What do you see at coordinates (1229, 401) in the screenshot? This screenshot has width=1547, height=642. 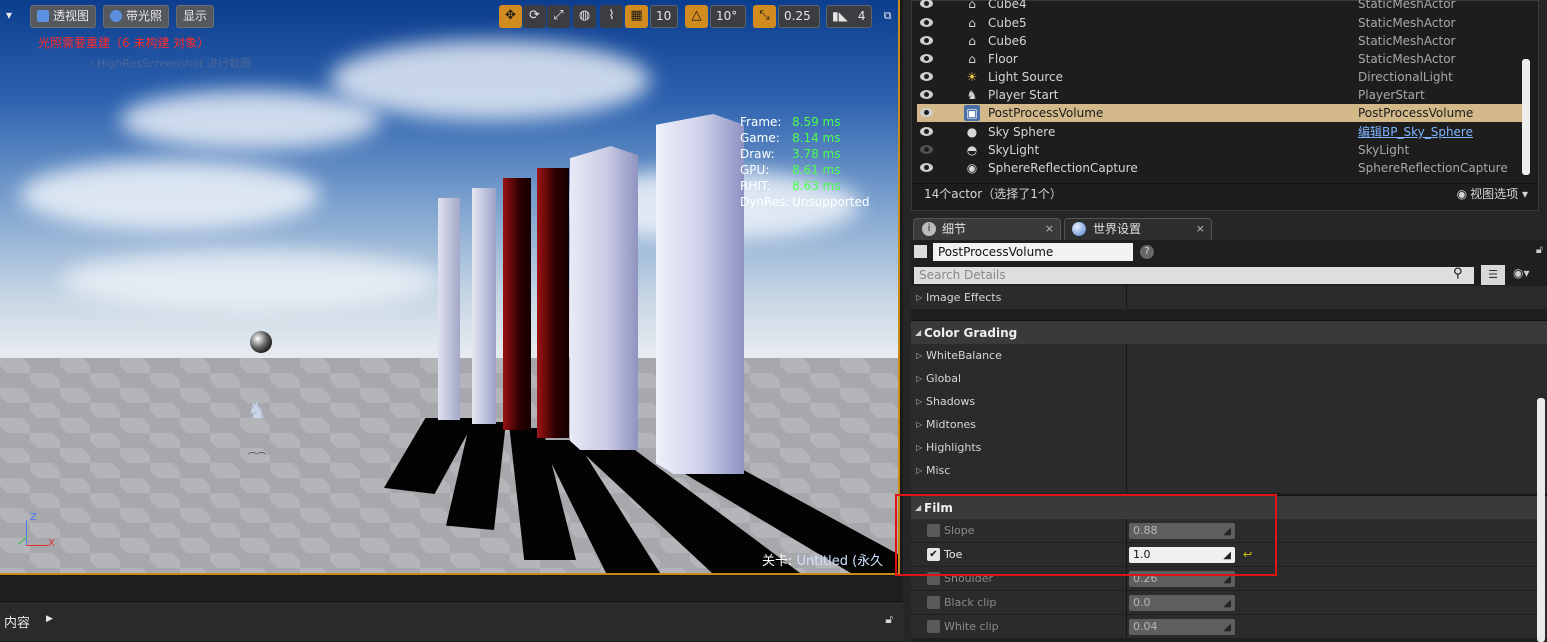 I see `grading-item-shadows: ▷ Shadows` at bounding box center [1229, 401].